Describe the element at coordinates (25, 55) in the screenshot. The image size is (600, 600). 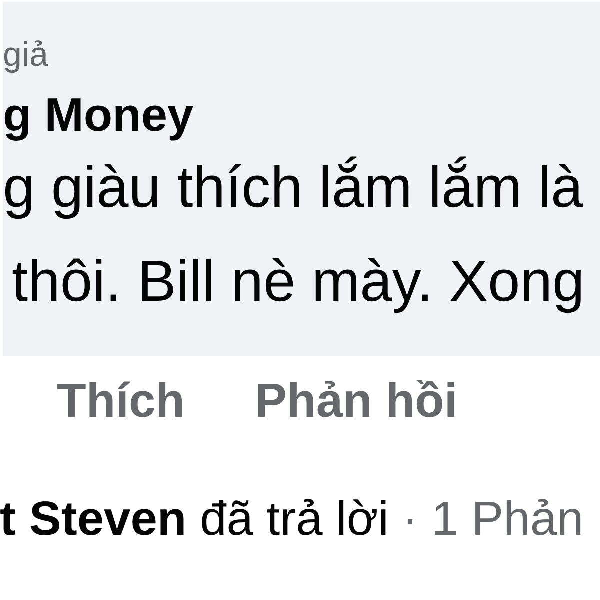
I see `author-role-label: giả` at that location.